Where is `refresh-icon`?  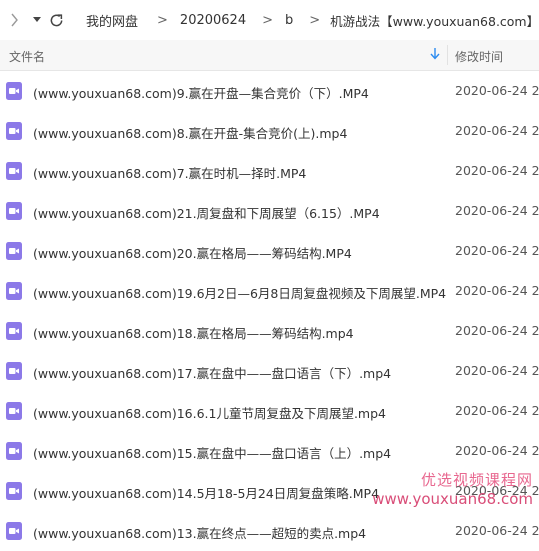
refresh-icon is located at coordinates (56, 20).